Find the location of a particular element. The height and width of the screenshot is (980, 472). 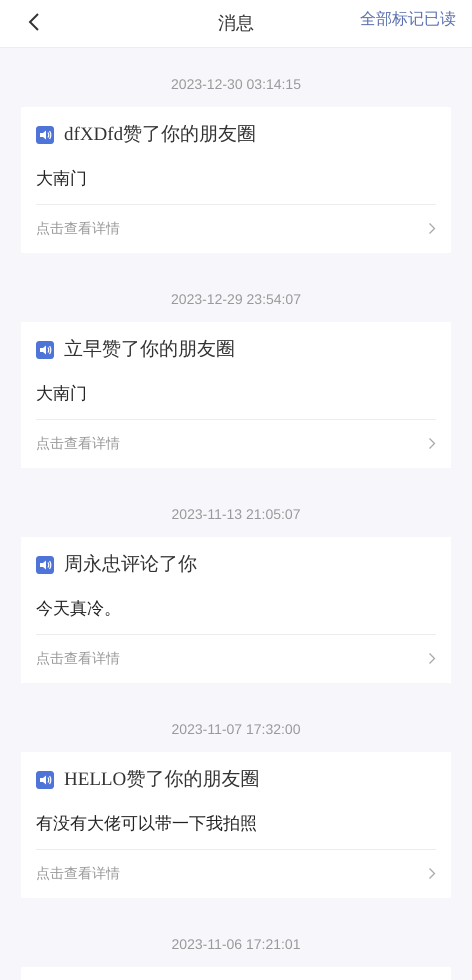

timestamp: 2023-11-13 21:05:07 is located at coordinates (236, 514).